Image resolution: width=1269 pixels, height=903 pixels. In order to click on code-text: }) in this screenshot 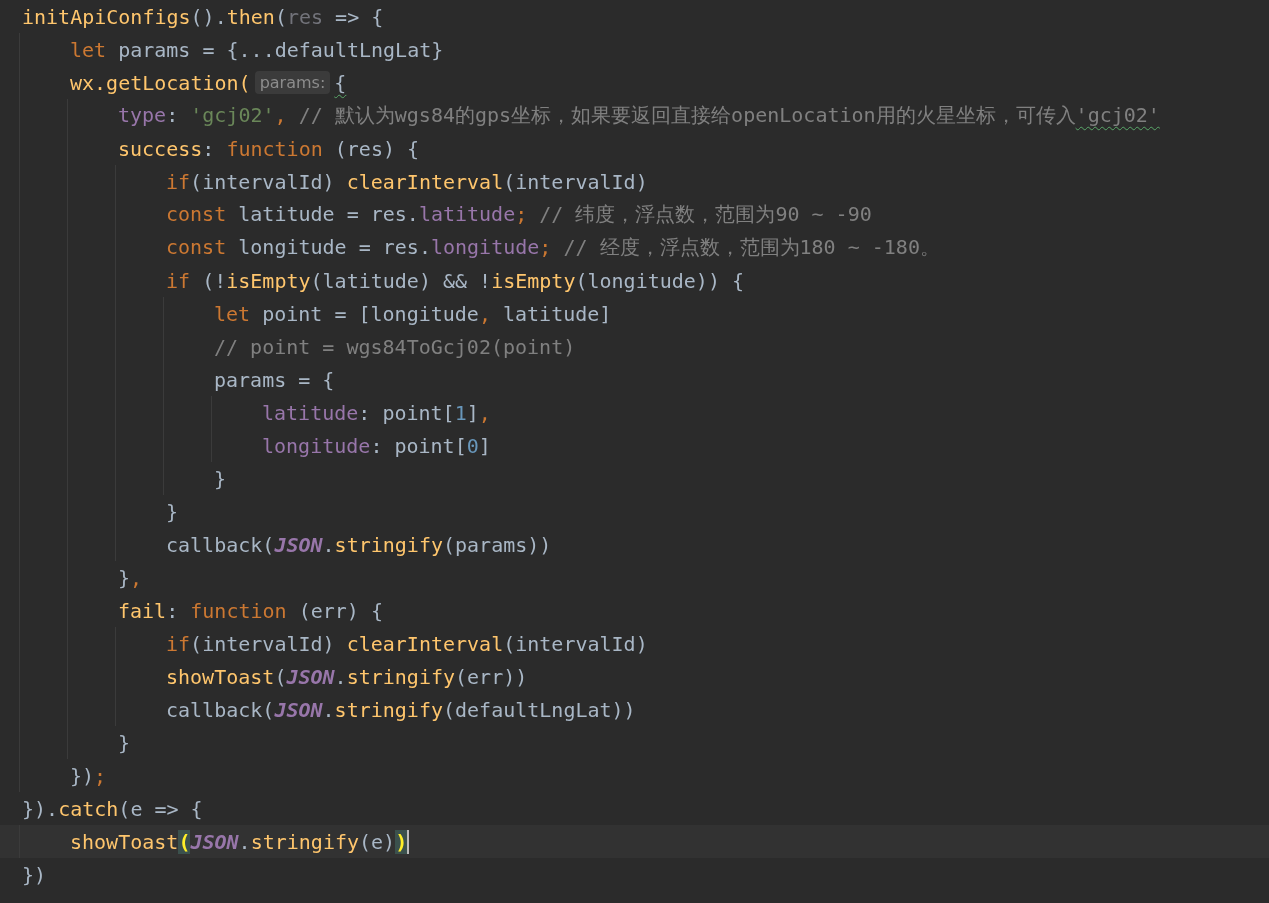, I will do `click(34, 874)`.